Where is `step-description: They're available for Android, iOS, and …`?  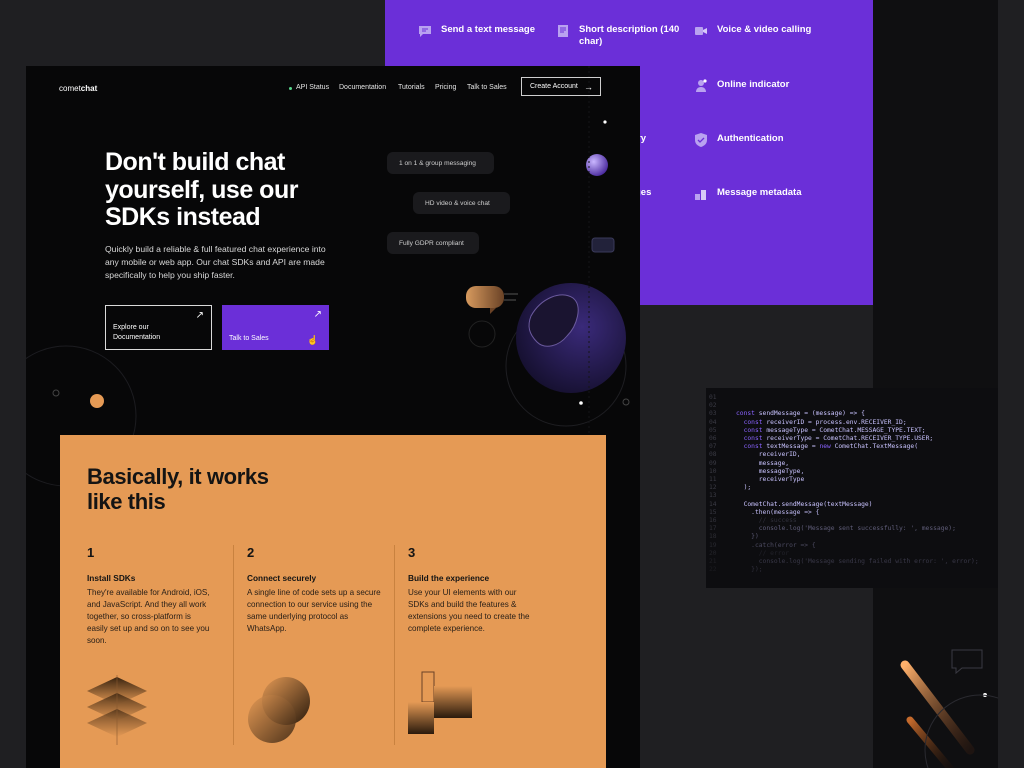 step-description: They're available for Android, iOS, and … is located at coordinates (148, 617).